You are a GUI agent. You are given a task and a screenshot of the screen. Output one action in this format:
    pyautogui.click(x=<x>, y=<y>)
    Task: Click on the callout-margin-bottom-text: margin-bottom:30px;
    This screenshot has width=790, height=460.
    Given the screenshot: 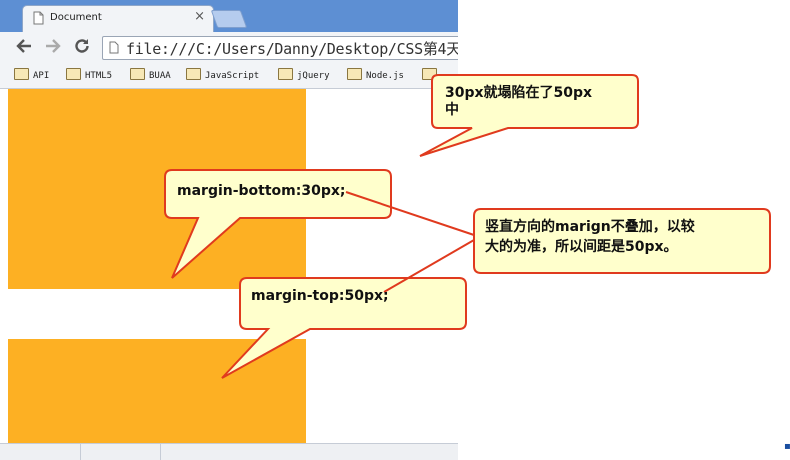 What is the action you would take?
    pyautogui.click(x=261, y=191)
    